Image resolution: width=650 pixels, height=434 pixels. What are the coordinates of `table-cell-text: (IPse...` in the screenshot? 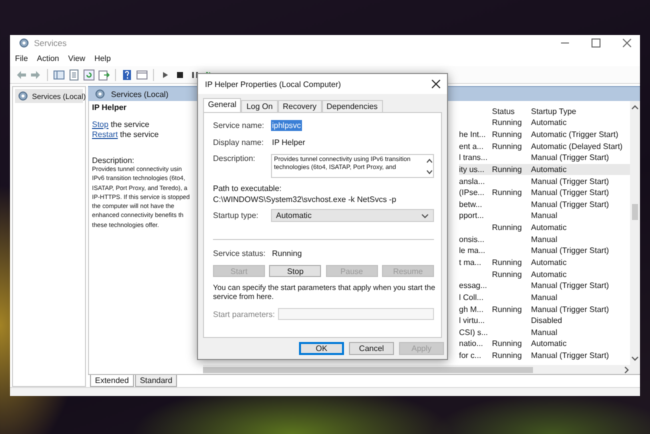 It's located at (472, 193).